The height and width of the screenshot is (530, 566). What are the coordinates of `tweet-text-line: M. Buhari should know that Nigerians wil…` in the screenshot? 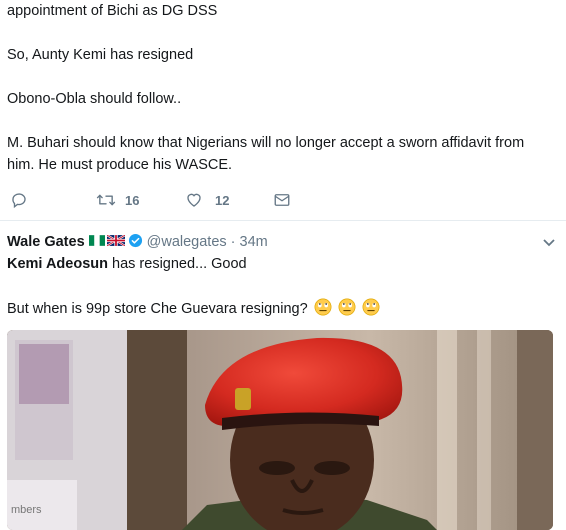 It's located at (266, 143).